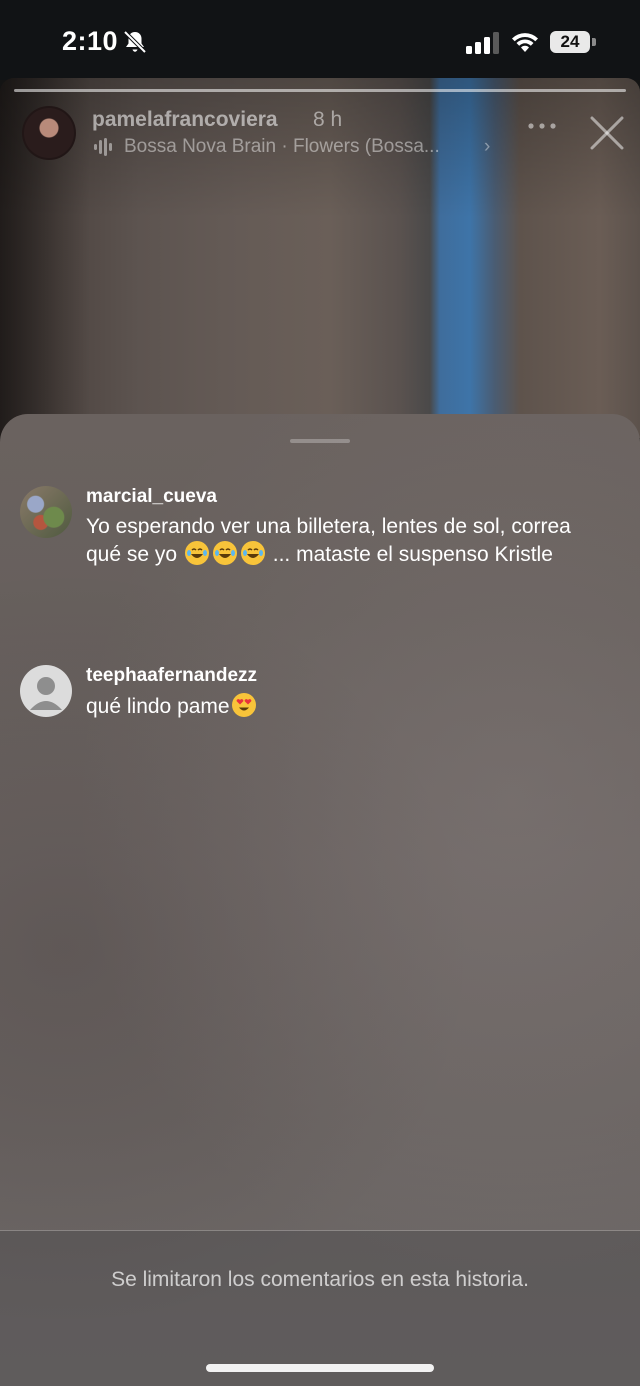  I want to click on comment-avatar-placeholder, so click(46, 691).